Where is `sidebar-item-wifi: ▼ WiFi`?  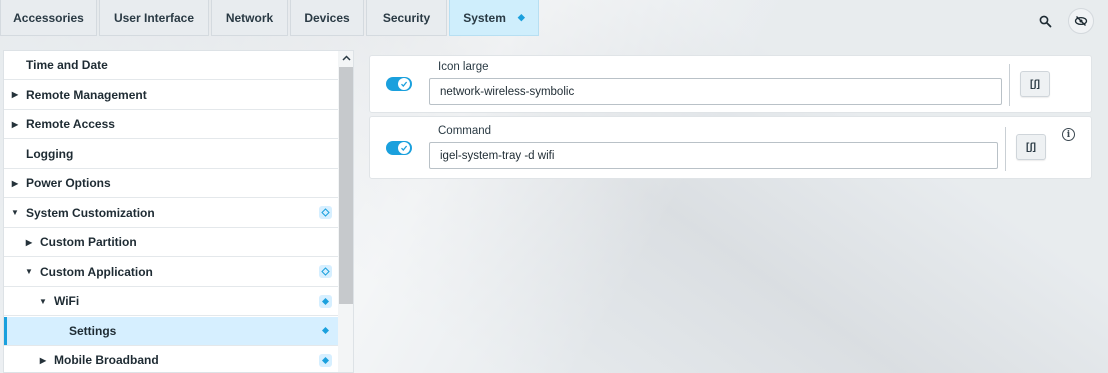
sidebar-item-wifi: ▼ WiFi is located at coordinates (171, 301).